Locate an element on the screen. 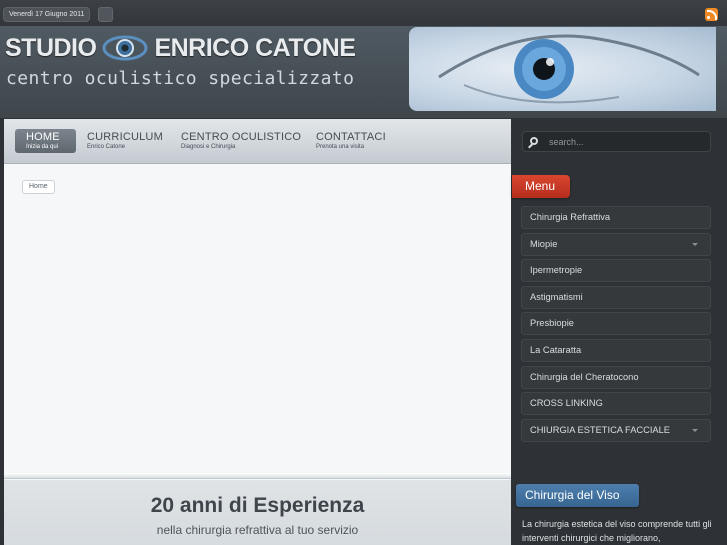 This screenshot has height=545, width=727. logo-text-right: ENRICO CATONE is located at coordinates (255, 47).